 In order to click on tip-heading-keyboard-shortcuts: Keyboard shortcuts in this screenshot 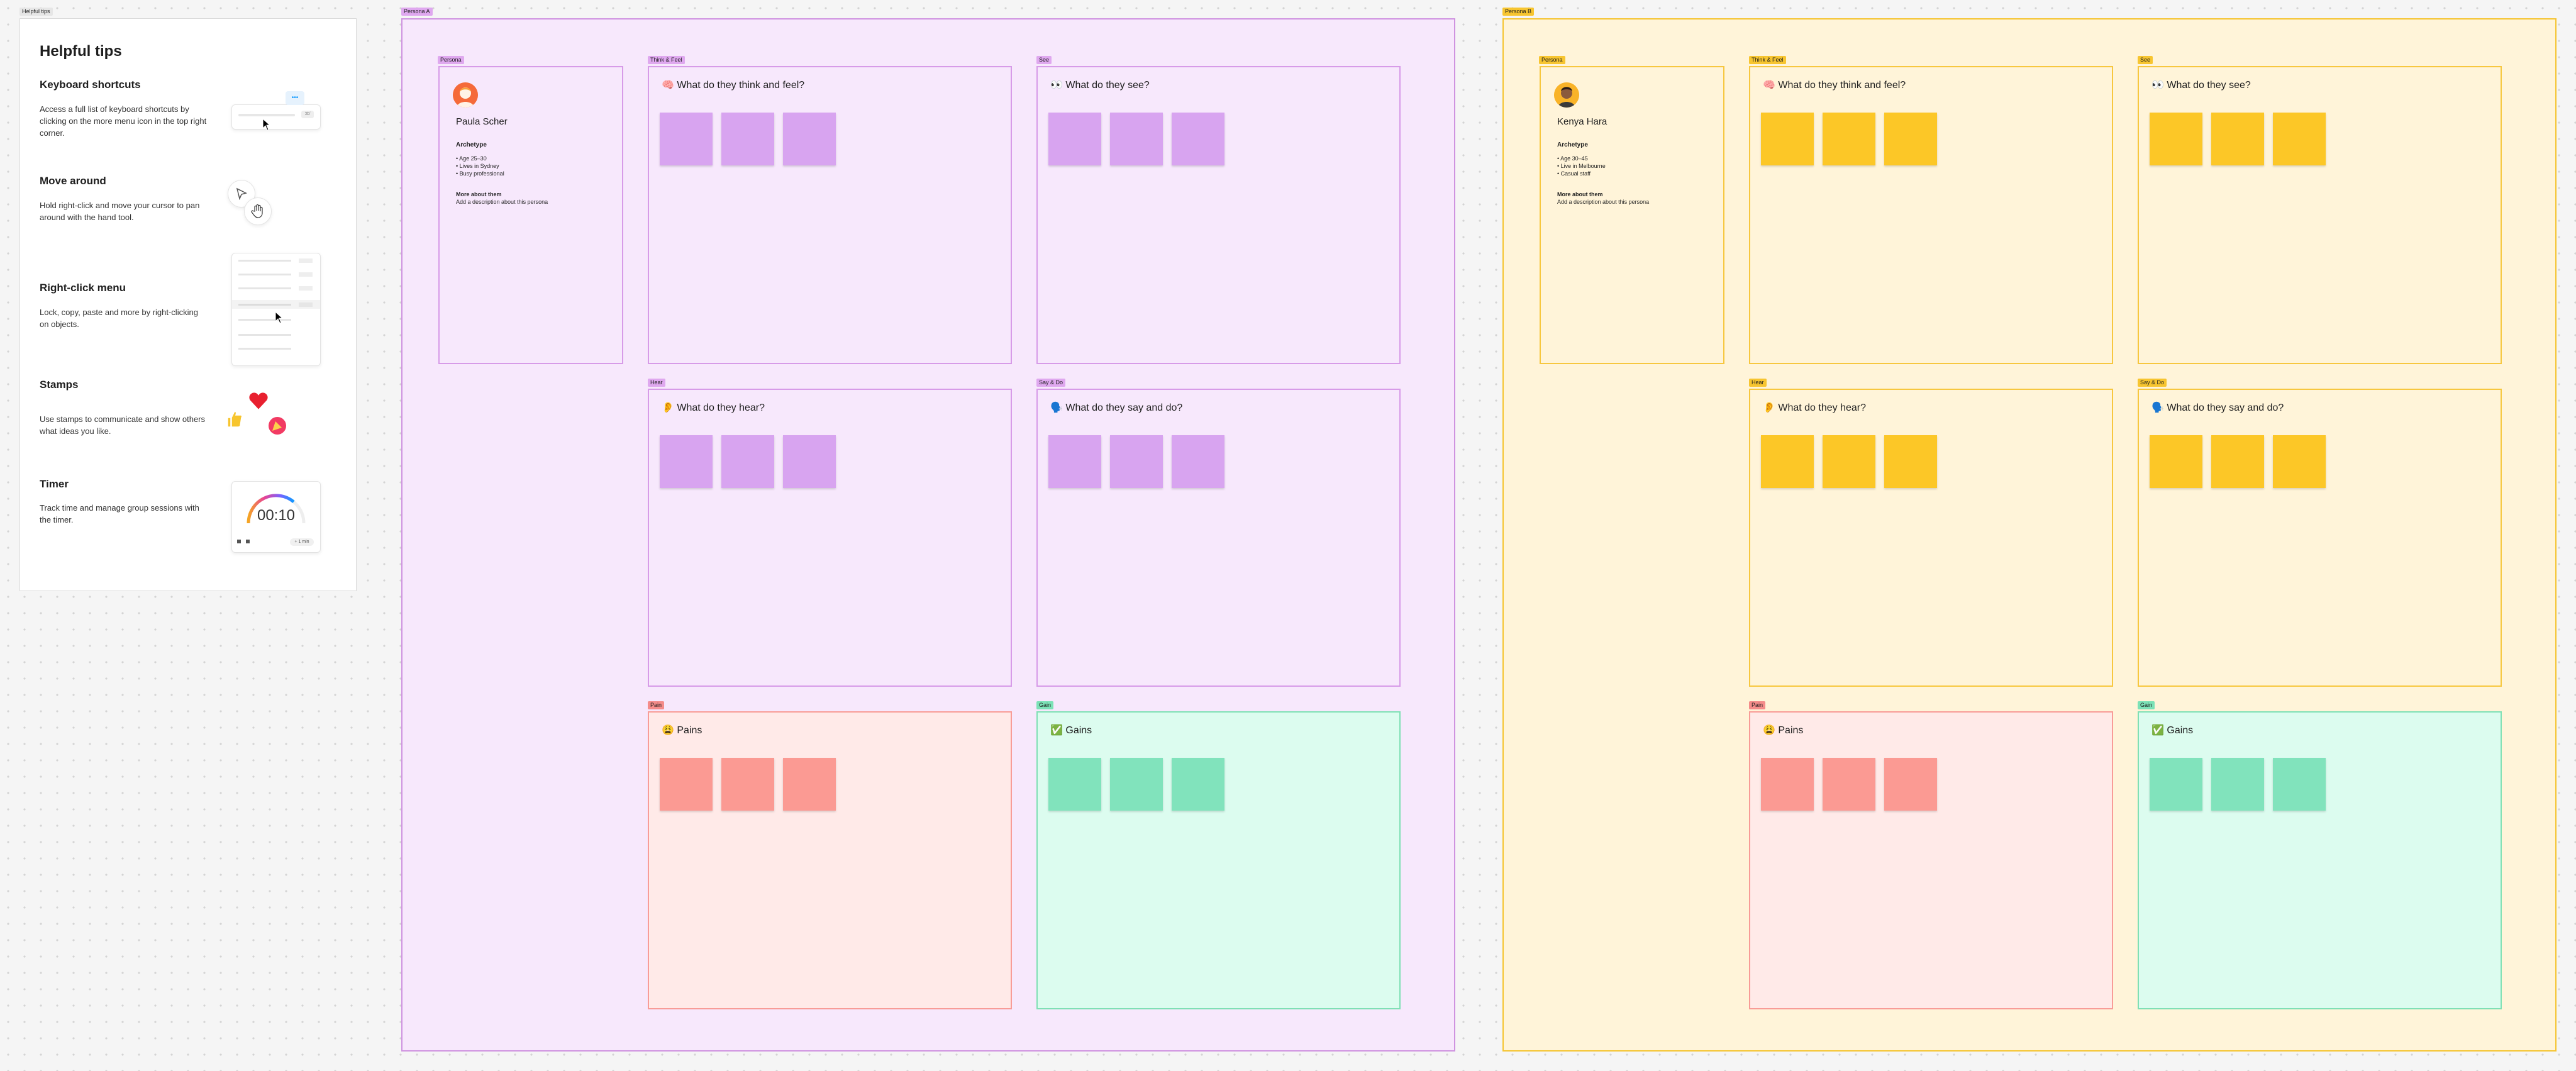, I will do `click(90, 85)`.